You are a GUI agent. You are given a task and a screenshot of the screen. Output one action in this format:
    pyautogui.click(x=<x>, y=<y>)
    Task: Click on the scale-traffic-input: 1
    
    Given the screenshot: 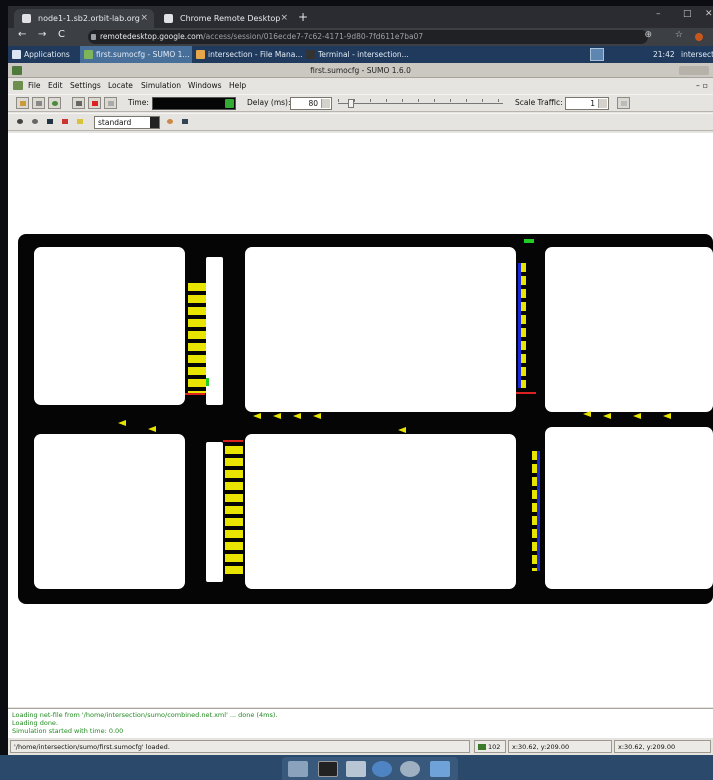 What is the action you would take?
    pyautogui.click(x=587, y=103)
    